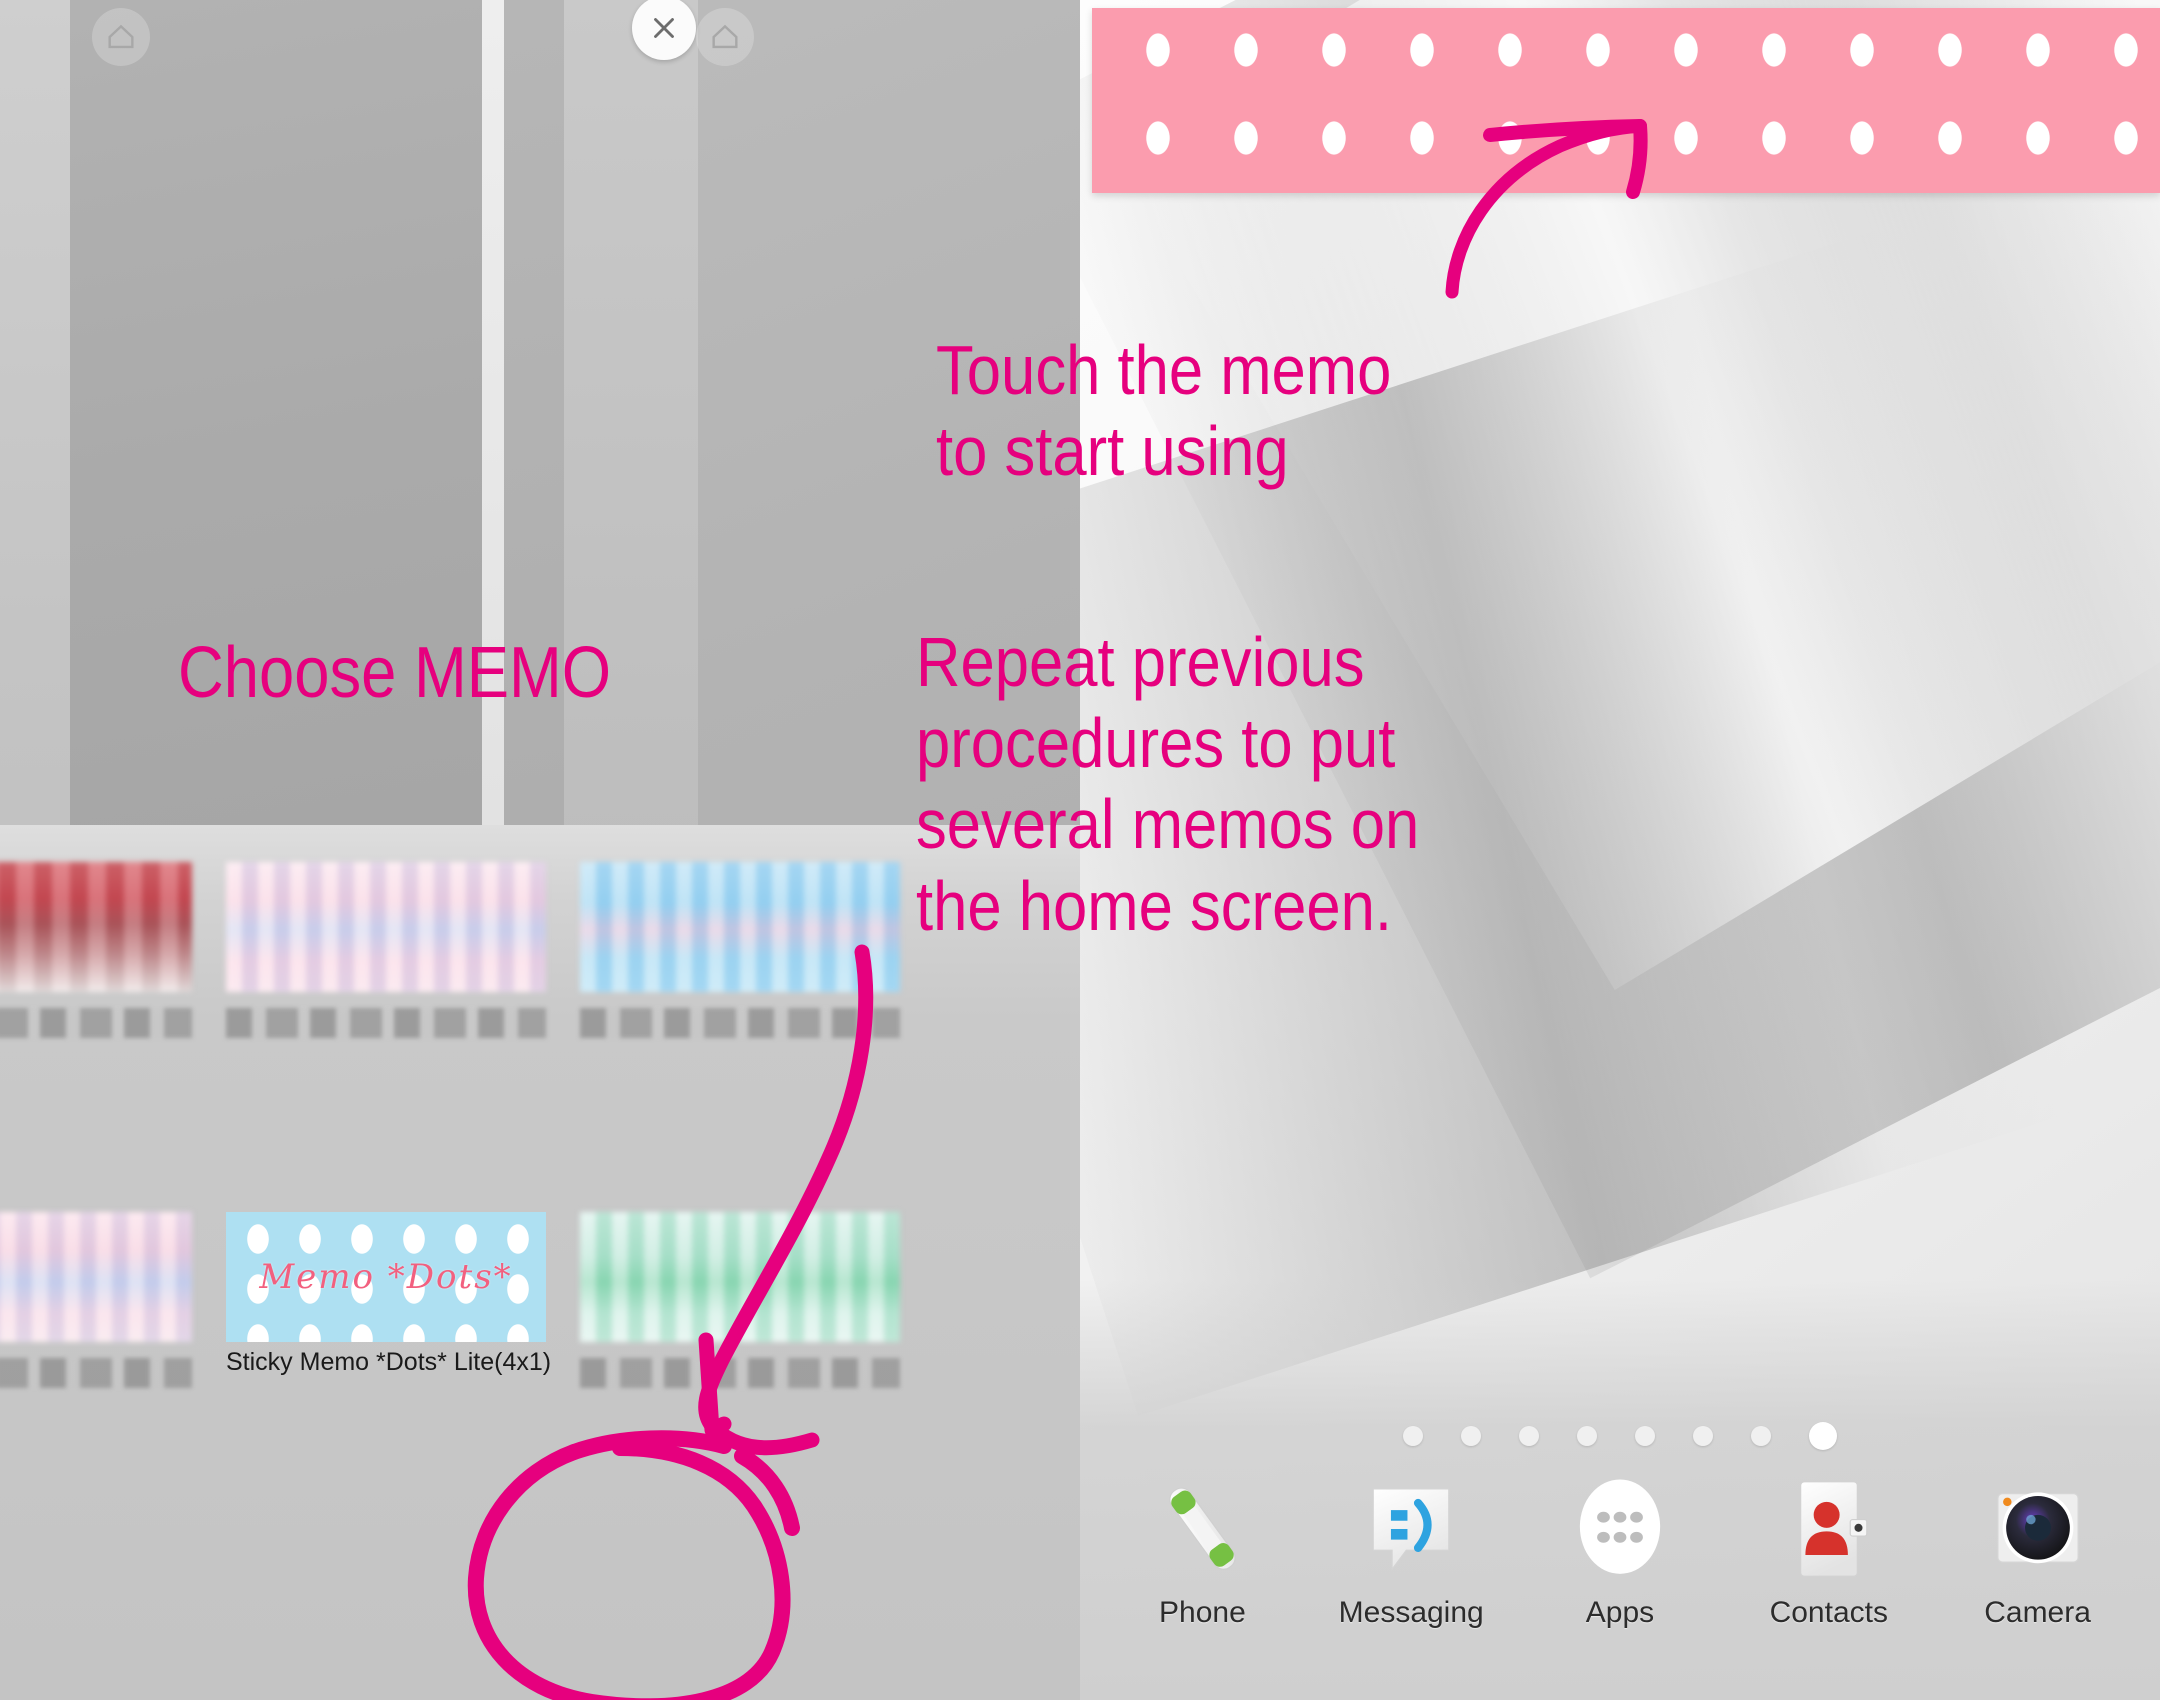 This screenshot has width=2160, height=1700. I want to click on dock-item-contacts: Contacts, so click(1829, 1550).